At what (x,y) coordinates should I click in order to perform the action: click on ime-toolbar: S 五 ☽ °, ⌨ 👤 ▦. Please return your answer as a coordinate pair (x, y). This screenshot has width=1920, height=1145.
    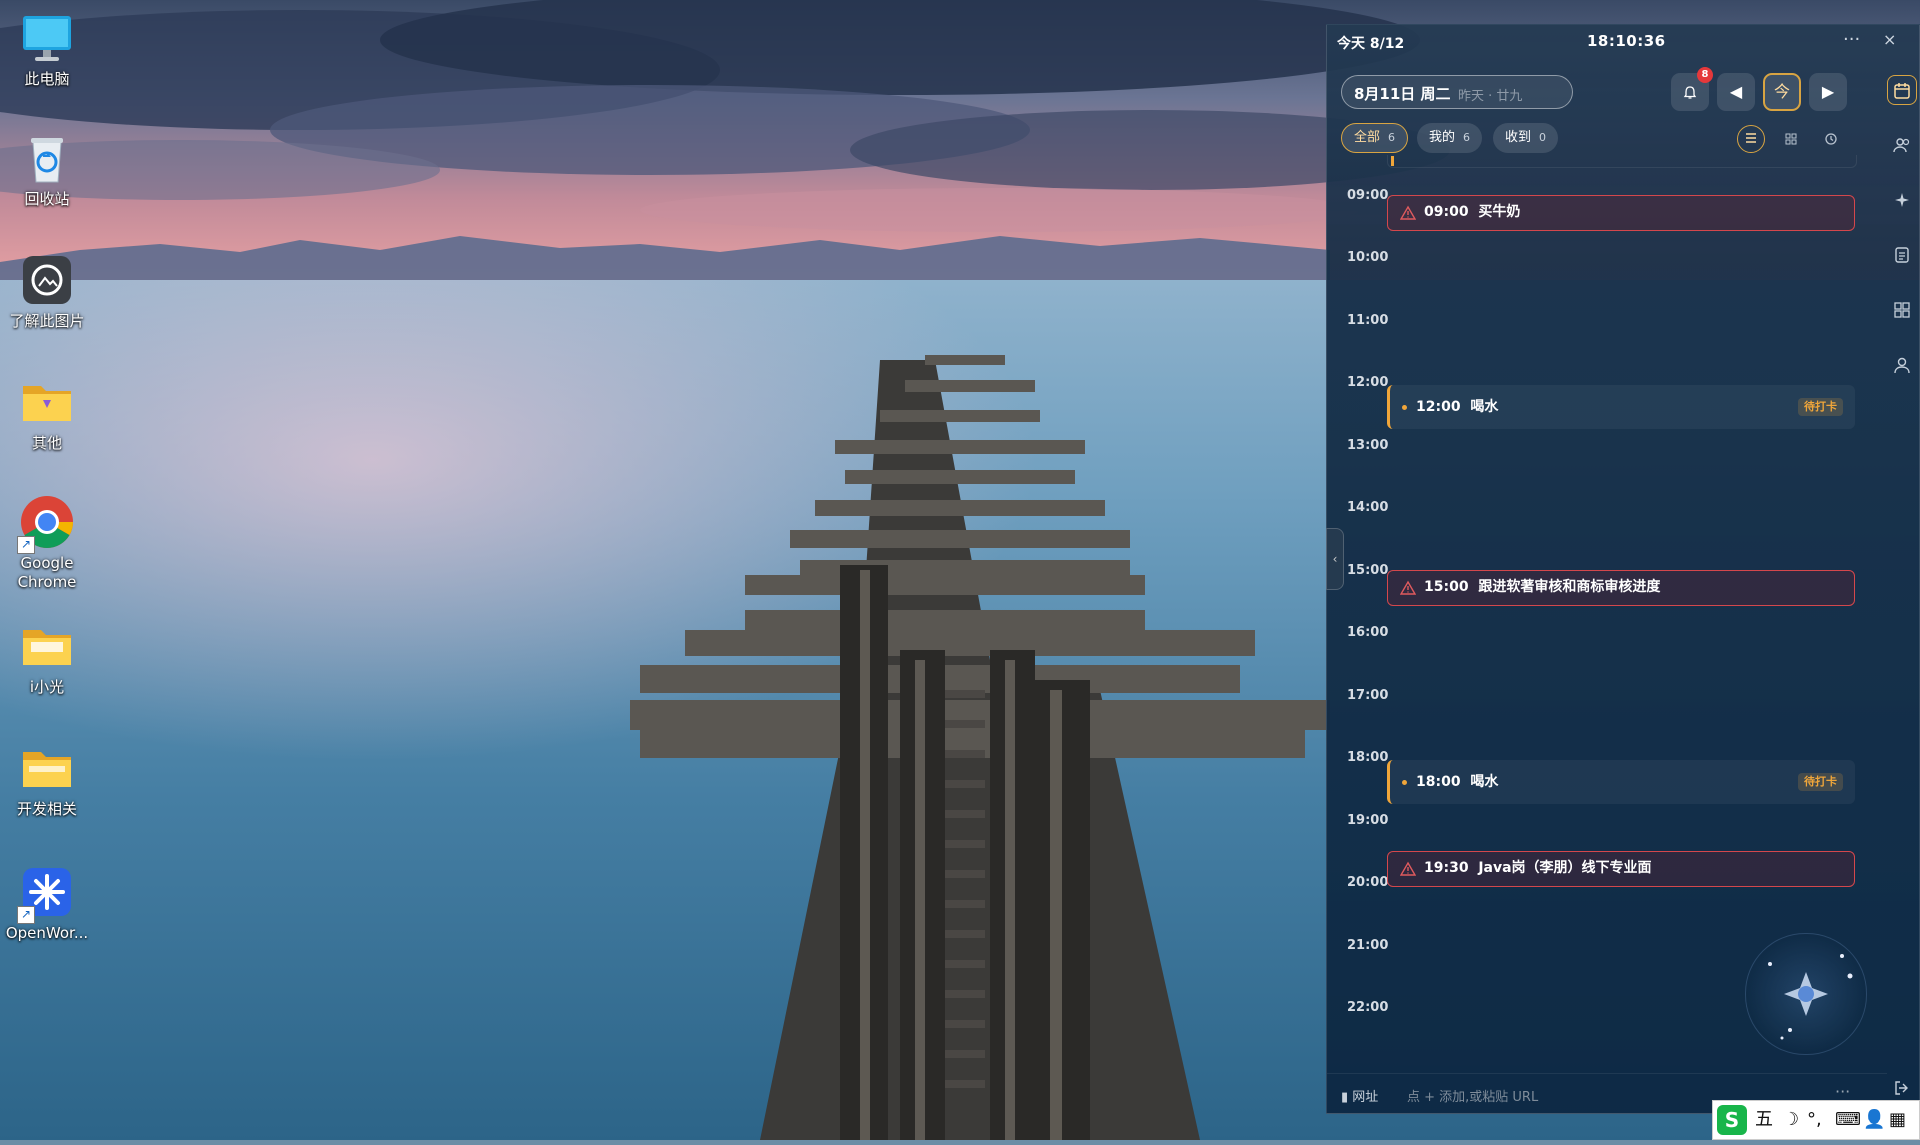
    Looking at the image, I should click on (1816, 1120).